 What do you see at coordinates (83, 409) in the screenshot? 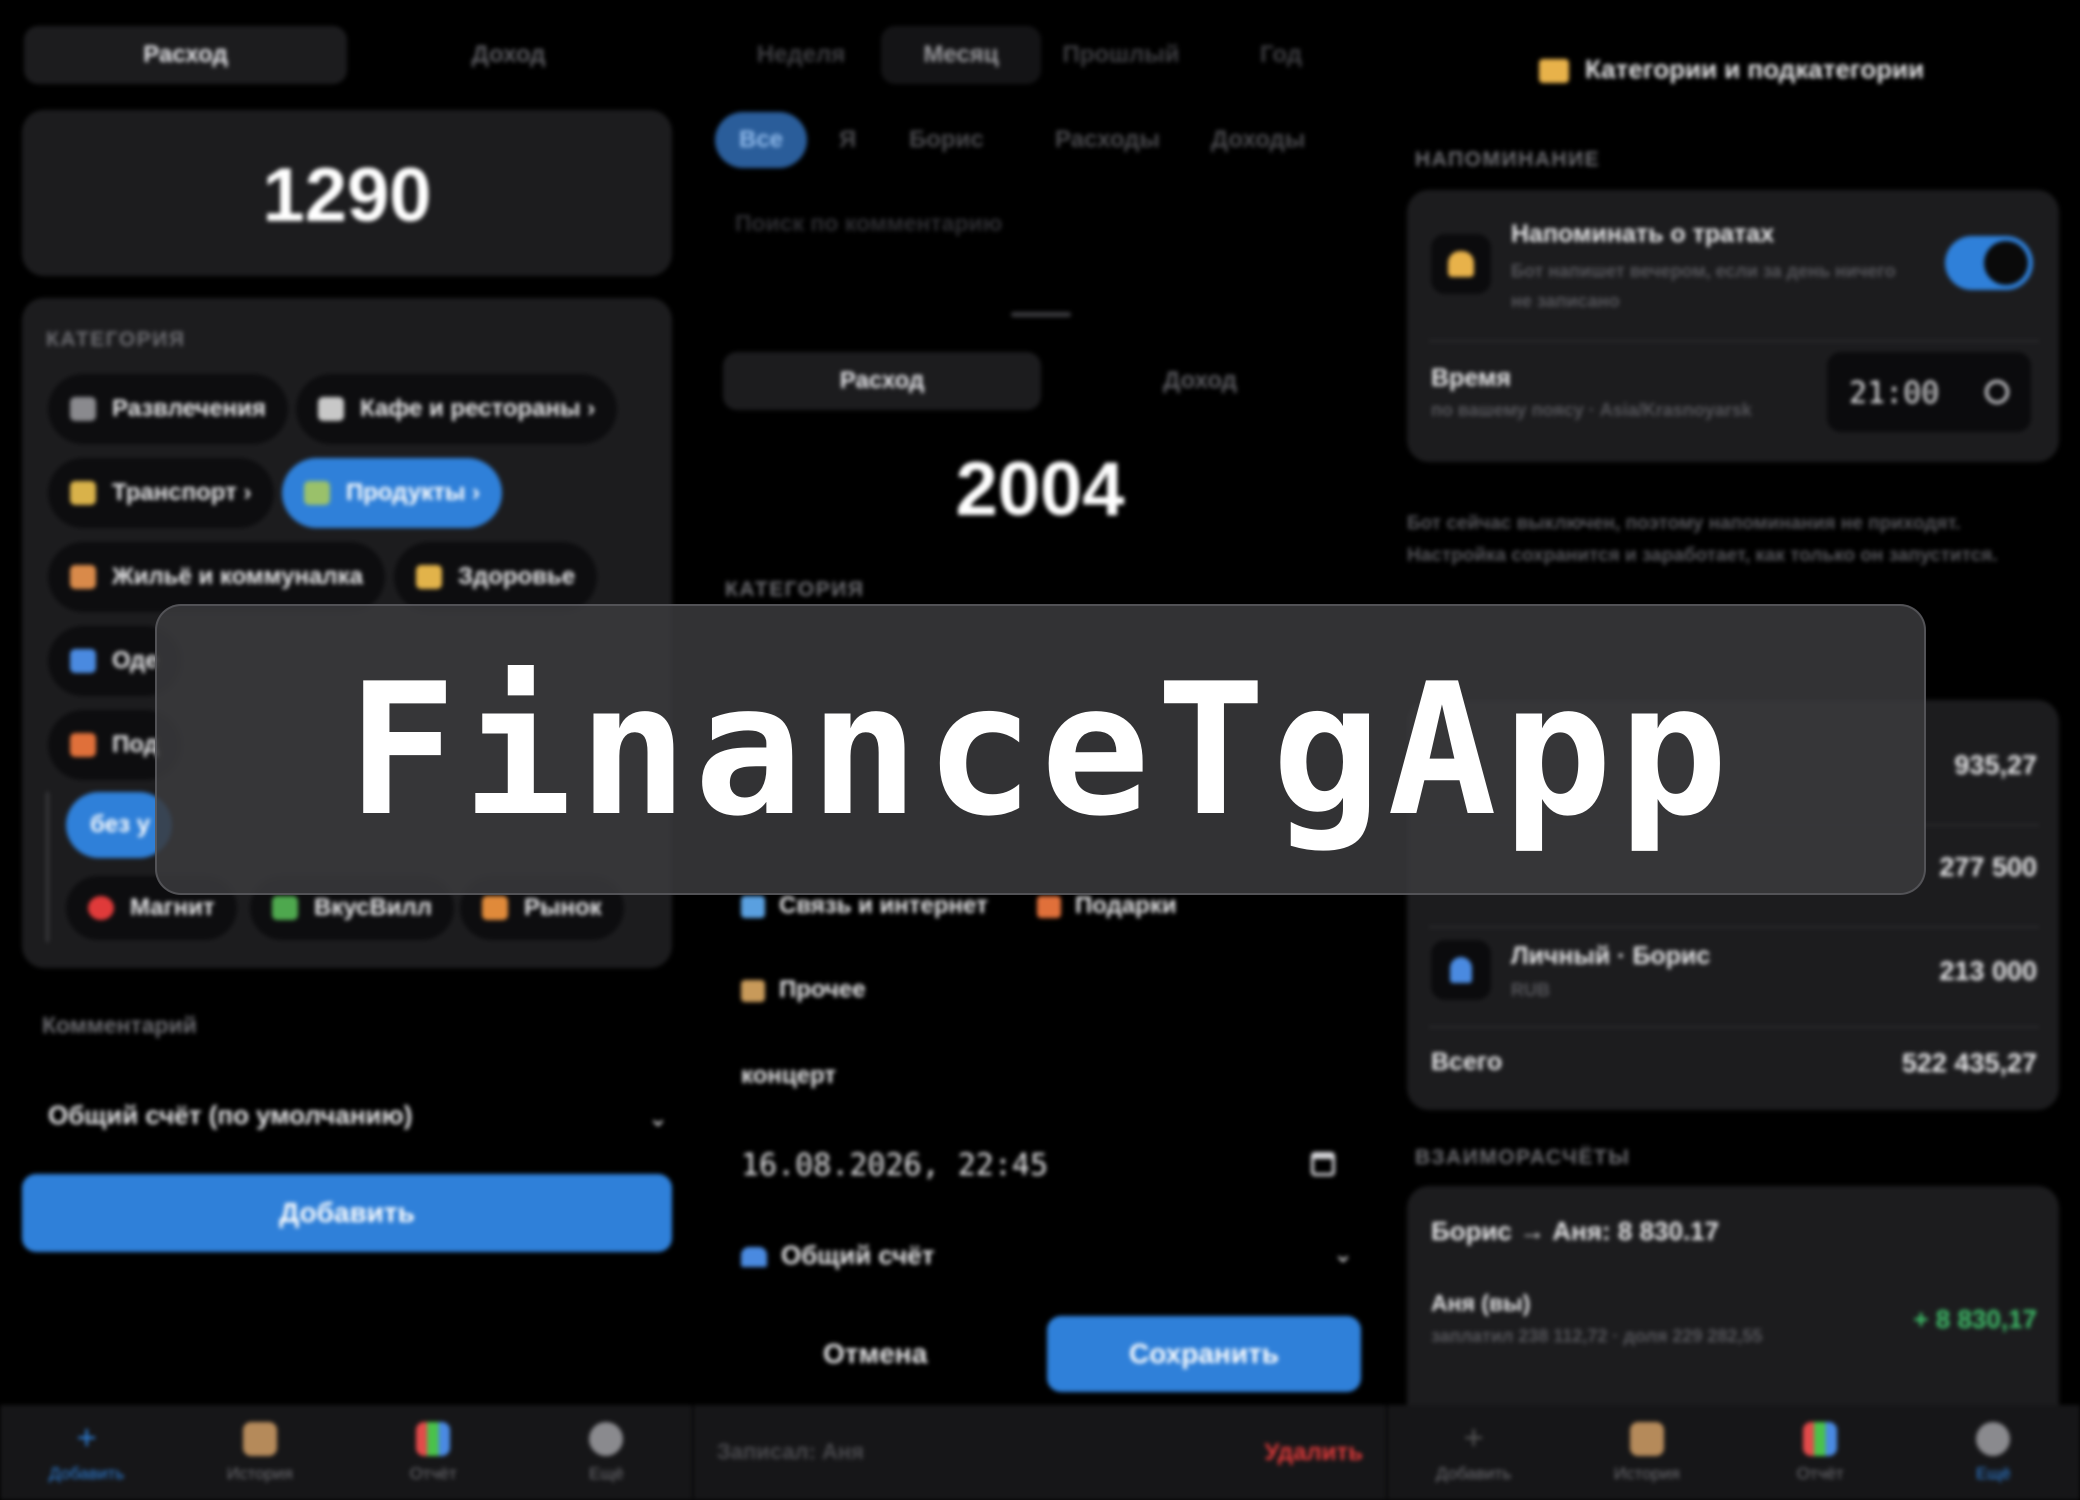
I see `clapper-icon` at bounding box center [83, 409].